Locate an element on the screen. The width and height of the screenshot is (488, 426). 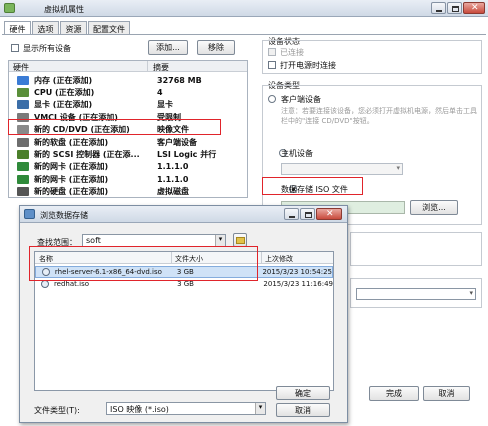
main-cancel-button: 取消 is located at coordinates (446, 393).